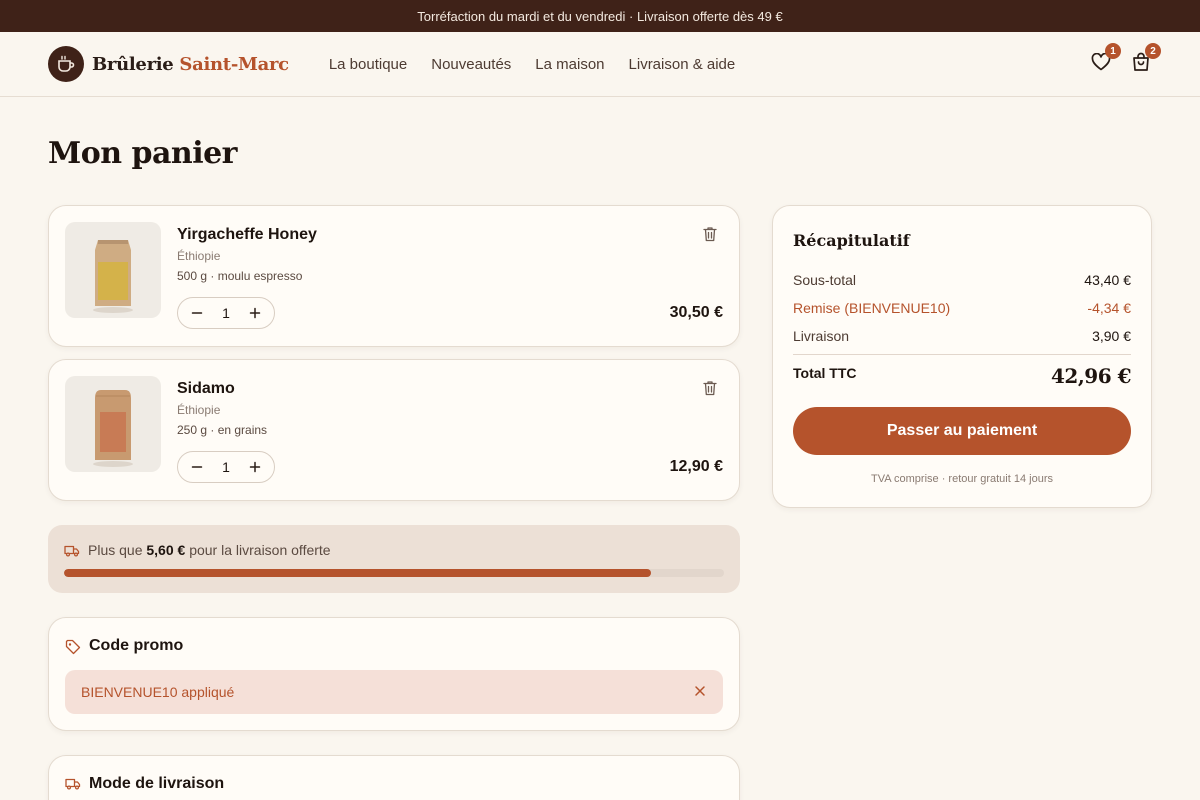 The image size is (1200, 800). I want to click on item-price: 30,50 €, so click(696, 312).